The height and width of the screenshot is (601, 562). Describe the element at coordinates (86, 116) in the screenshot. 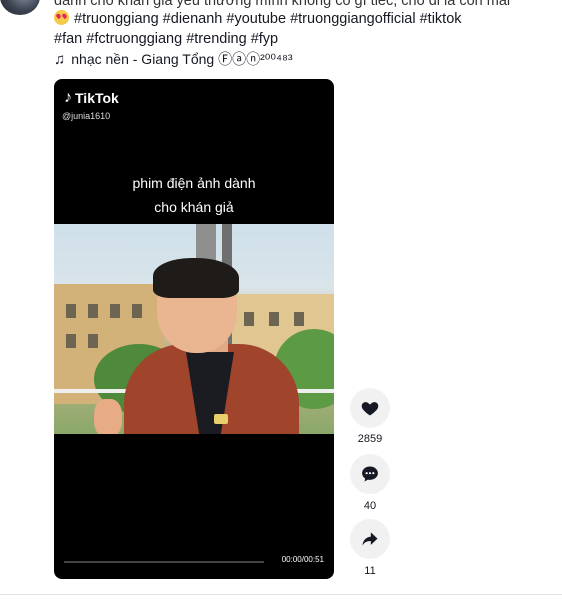

I see `video-watermark-username: @junia1610` at that location.